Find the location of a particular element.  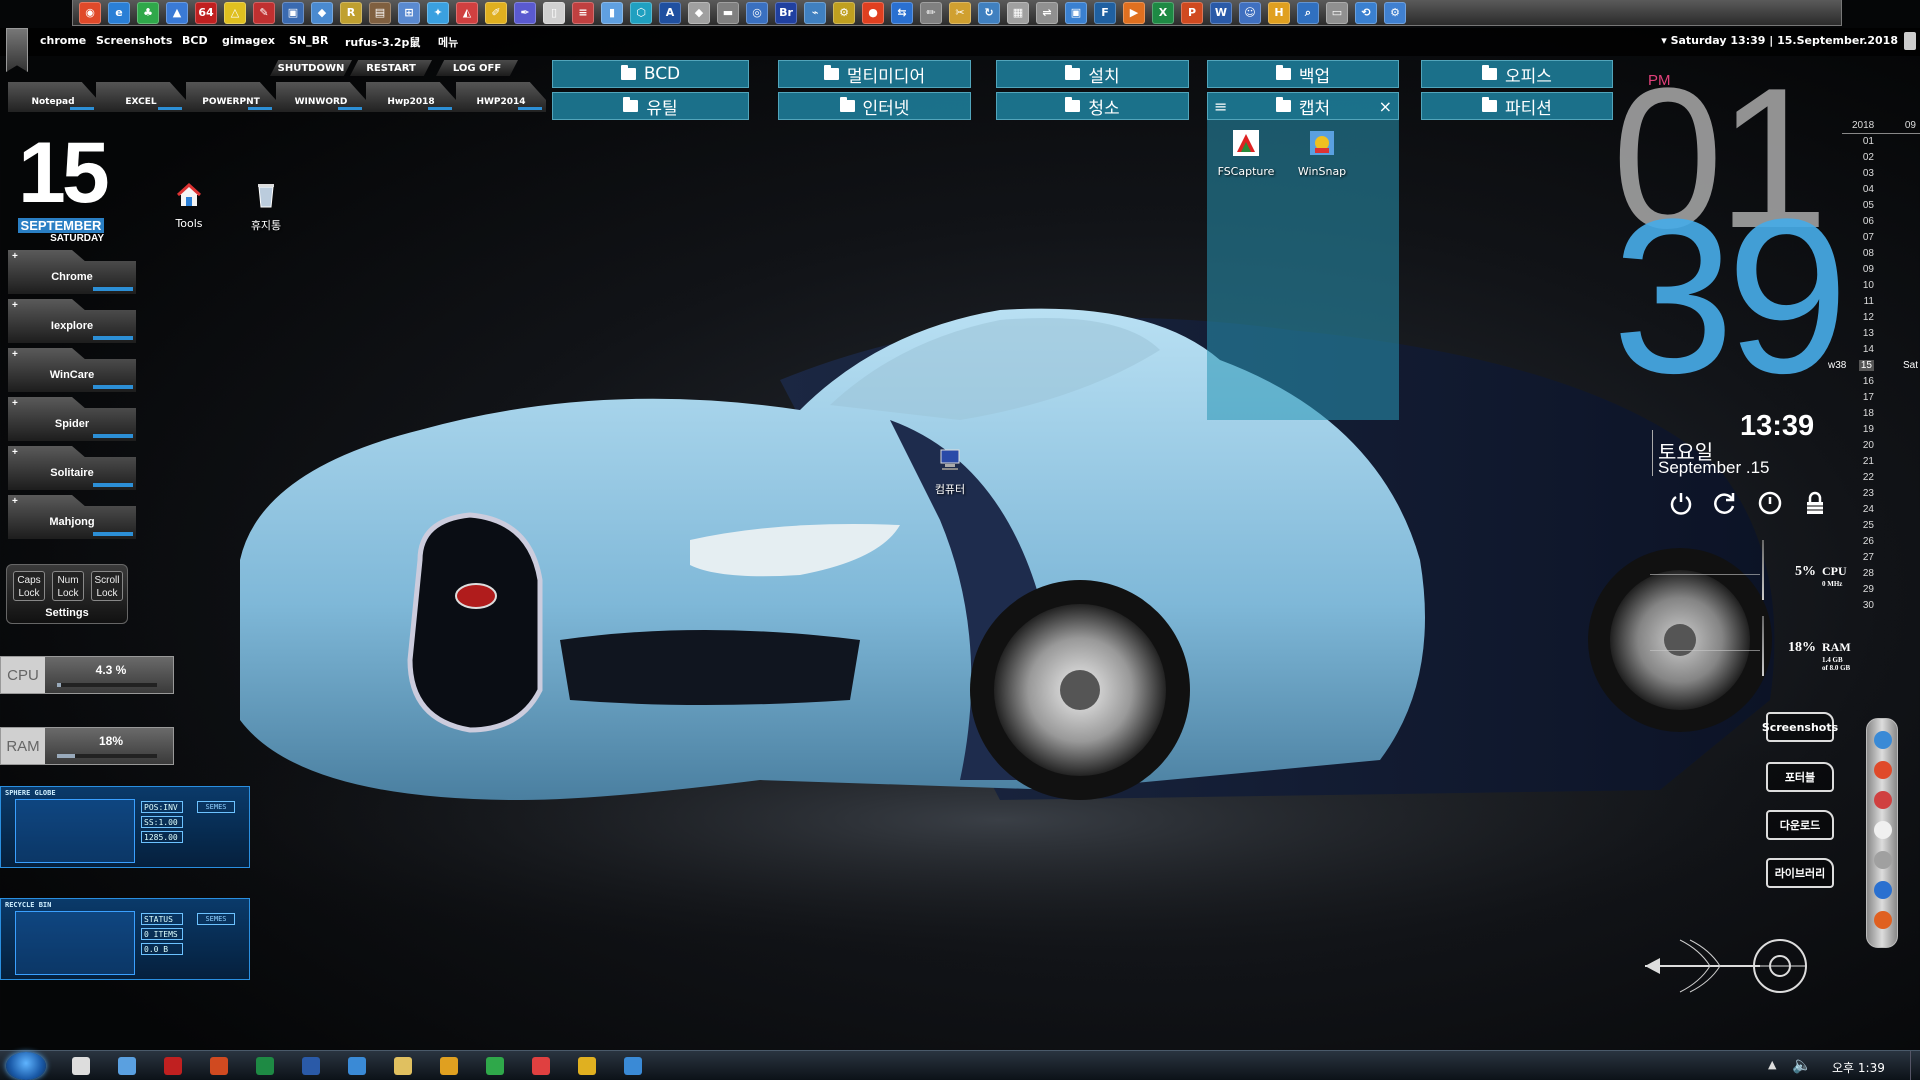

menu-item-rufus: rufus-3.2p鼠 is located at coordinates (382, 42).